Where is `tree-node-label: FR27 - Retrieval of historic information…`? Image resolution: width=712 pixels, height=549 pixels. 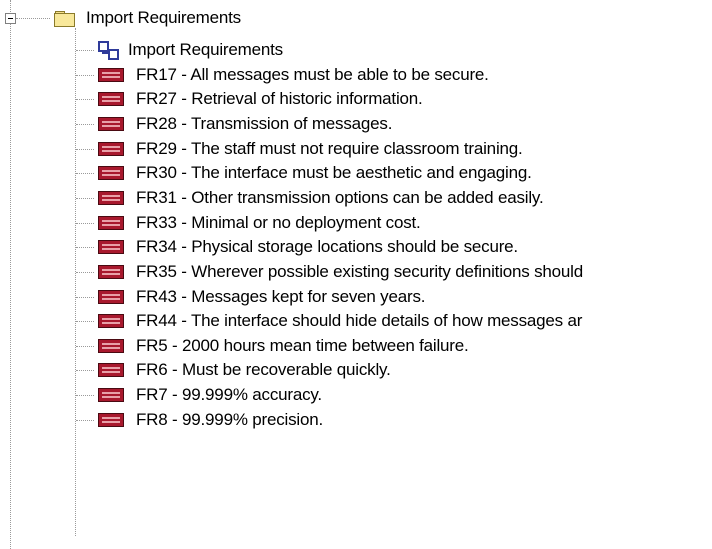 tree-node-label: FR27 - Retrieval of historic information… is located at coordinates (279, 98).